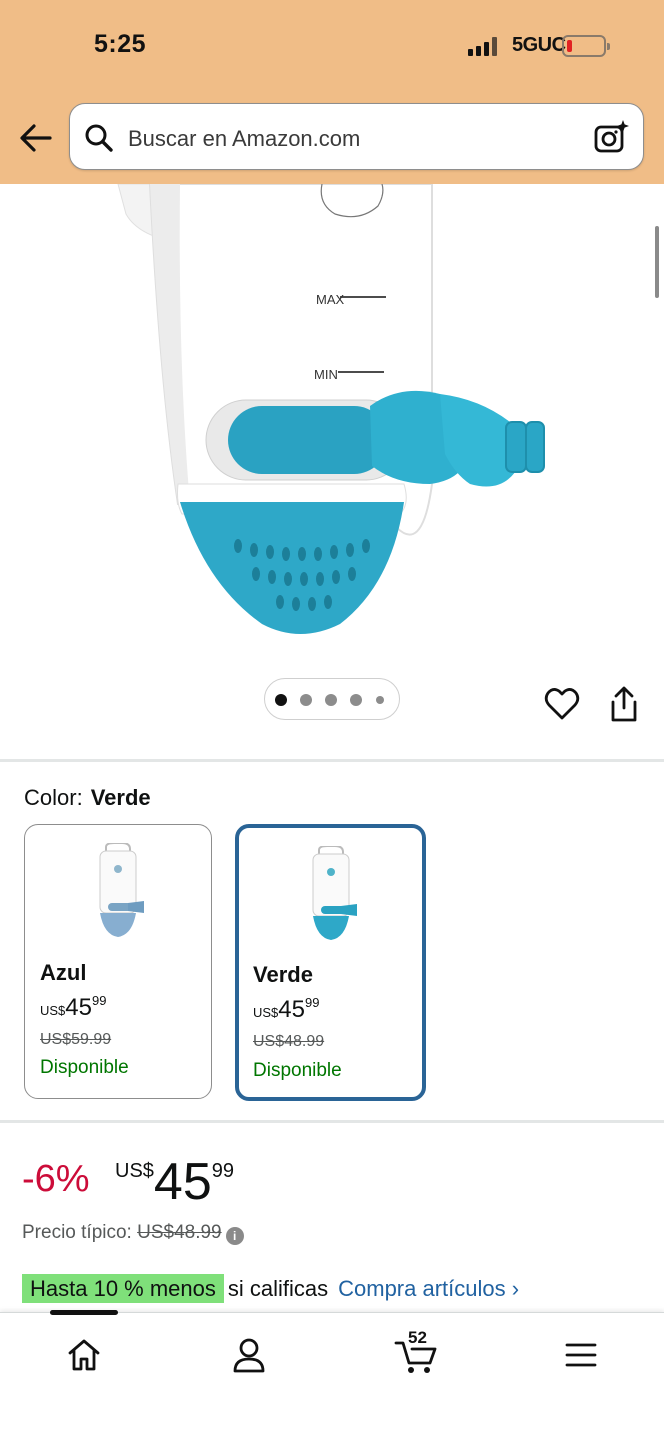  Describe the element at coordinates (174, 1182) in the screenshot. I see `current-price: US$4599` at that location.